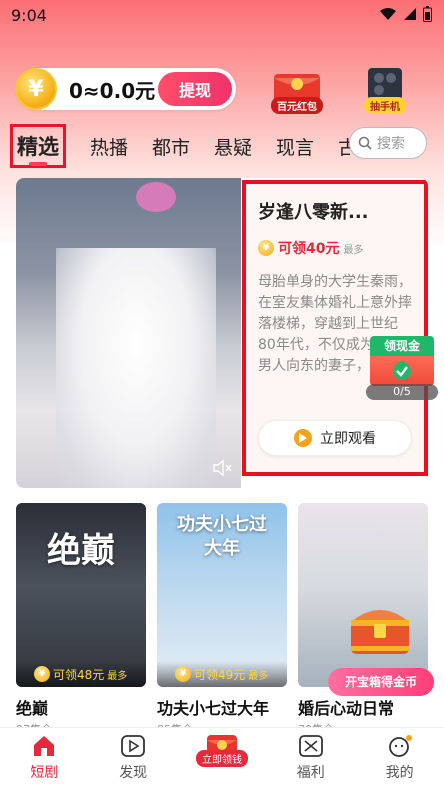 Image resolution: width=444 pixels, height=789 pixels. What do you see at coordinates (365, 143) in the screenshot?
I see `search-icon` at bounding box center [365, 143].